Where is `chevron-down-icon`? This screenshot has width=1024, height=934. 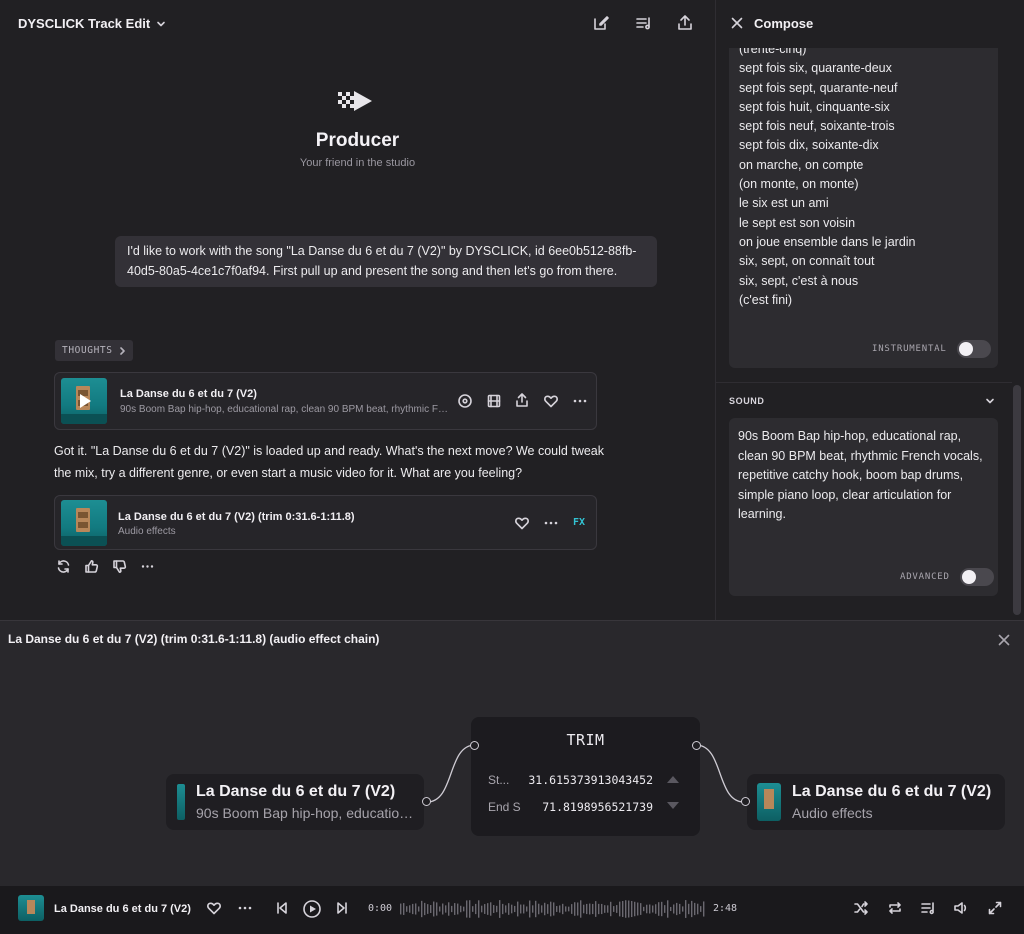 chevron-down-icon is located at coordinates (990, 401).